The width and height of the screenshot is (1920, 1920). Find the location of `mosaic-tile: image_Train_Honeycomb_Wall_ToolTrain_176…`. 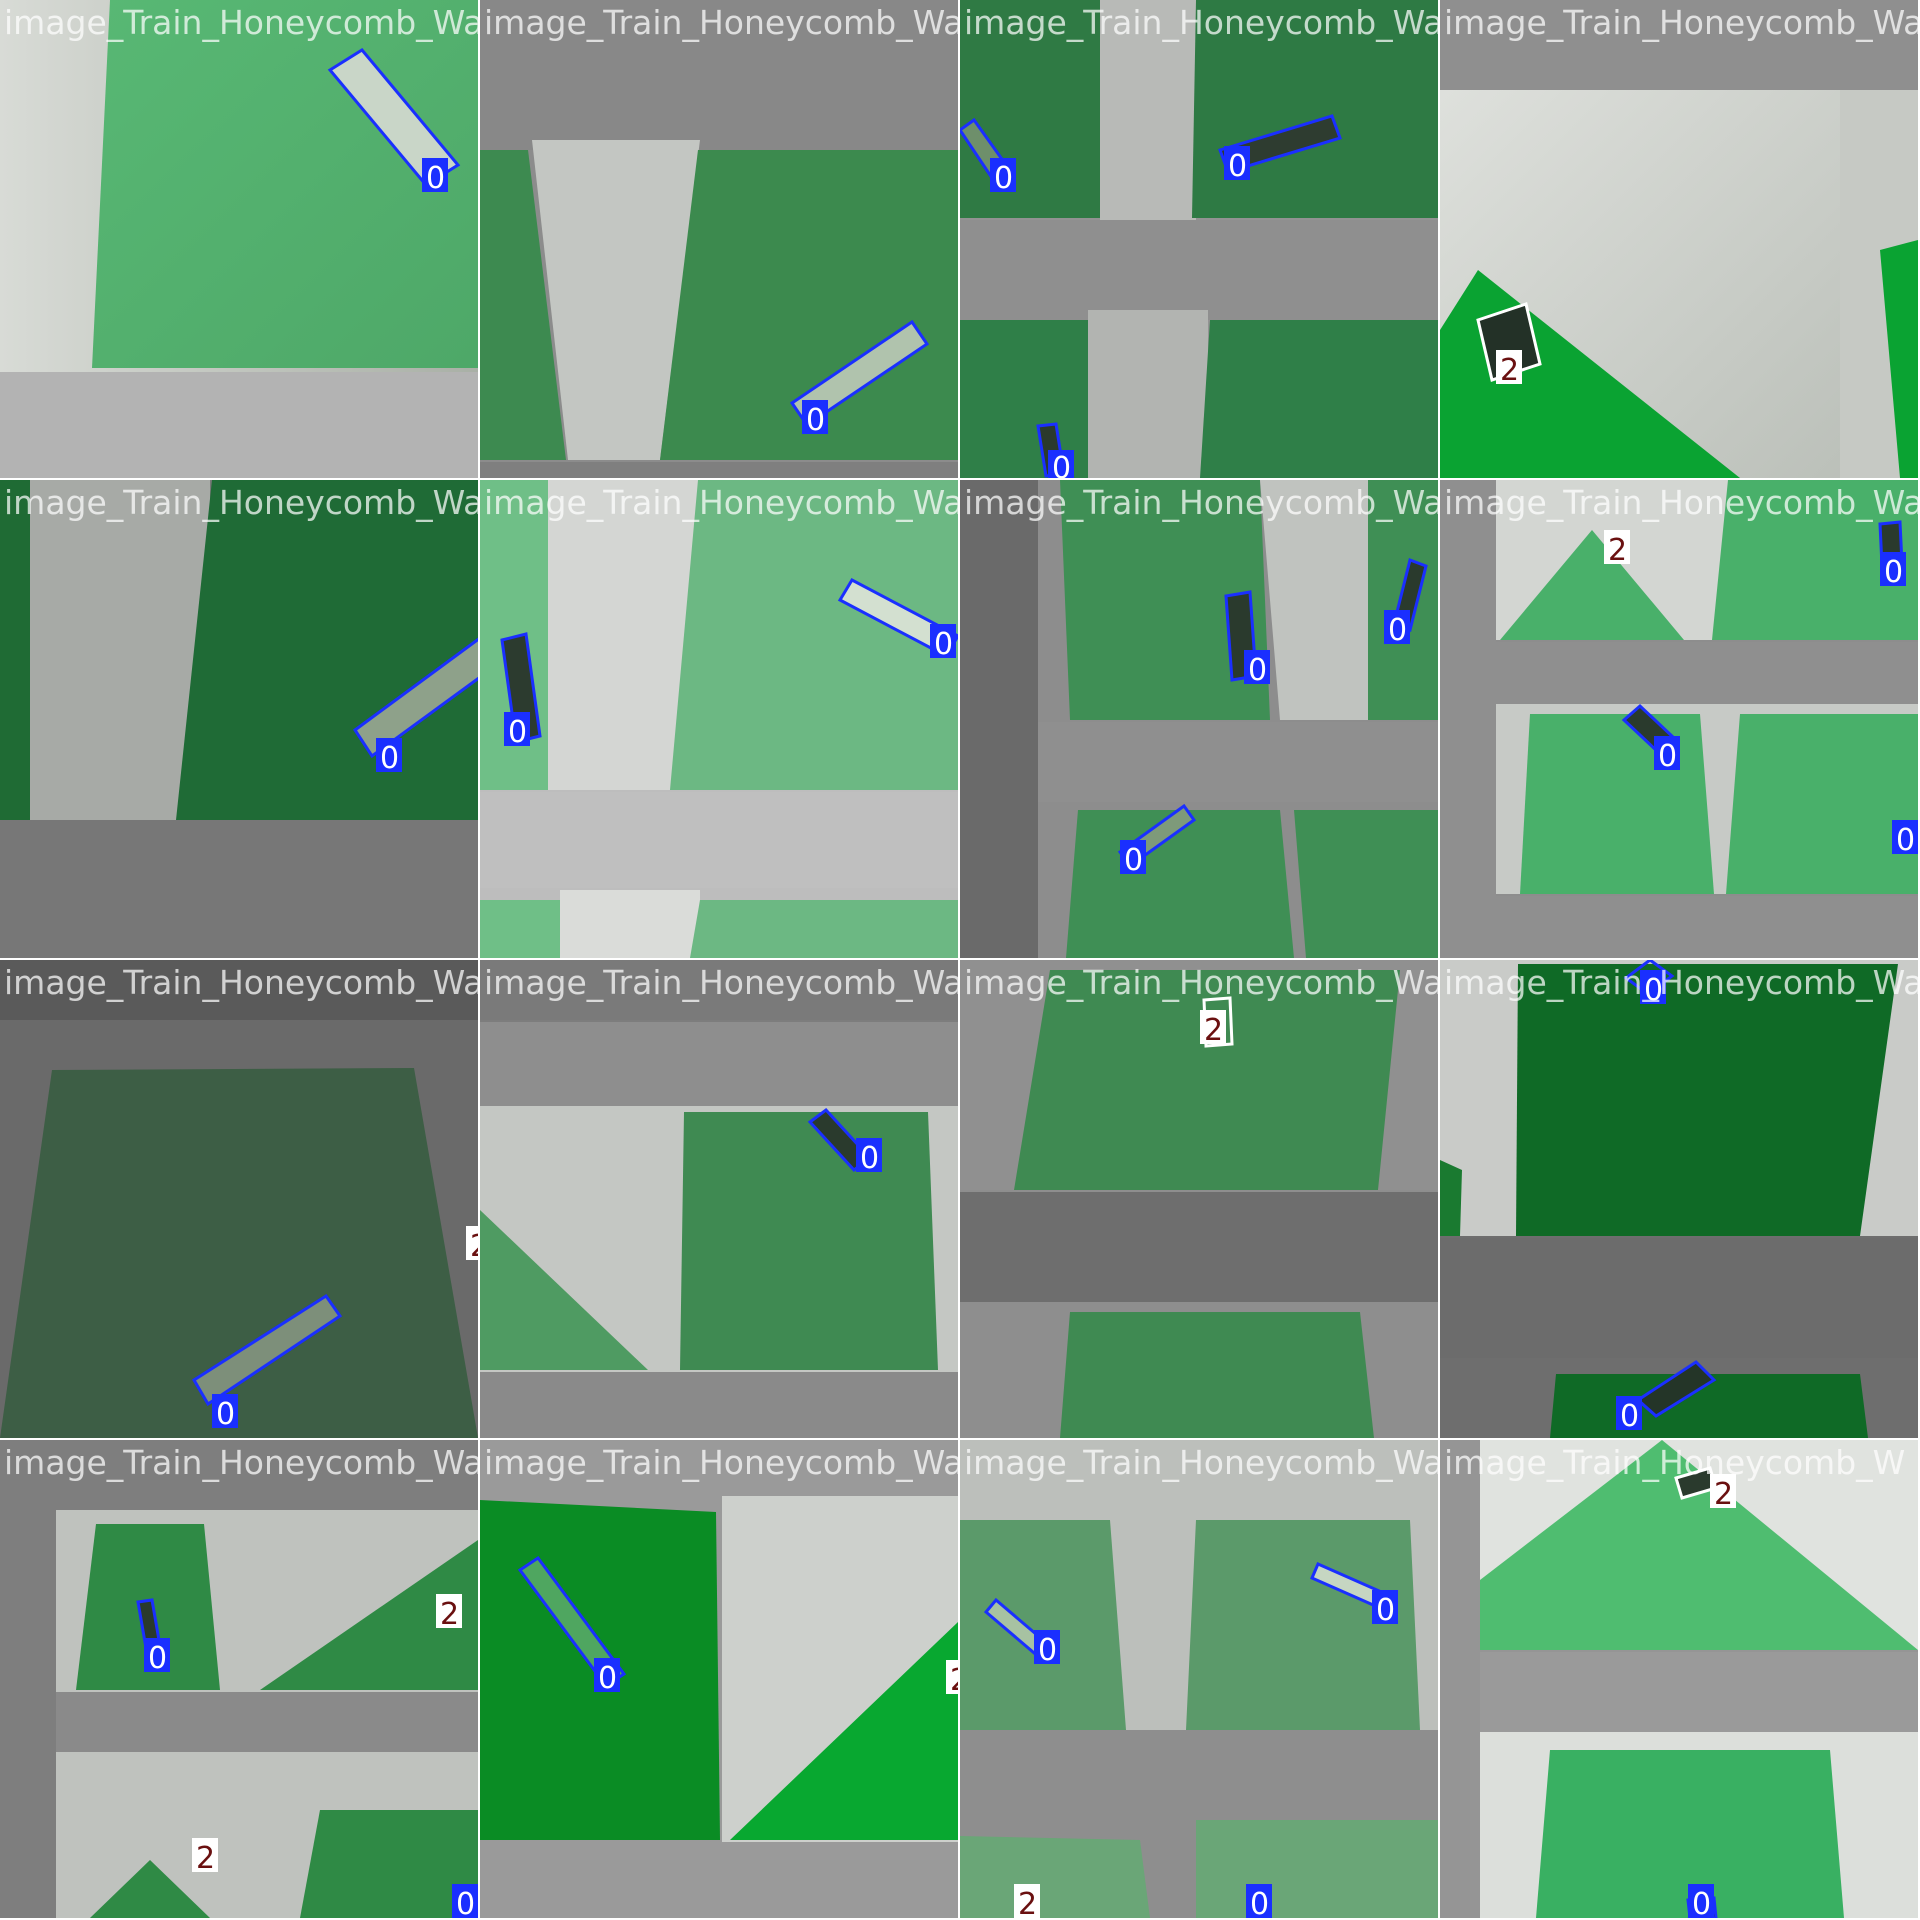

mosaic-tile: image_Train_Honeycomb_Wall_ToolTrain_176… is located at coordinates (719, 1679).